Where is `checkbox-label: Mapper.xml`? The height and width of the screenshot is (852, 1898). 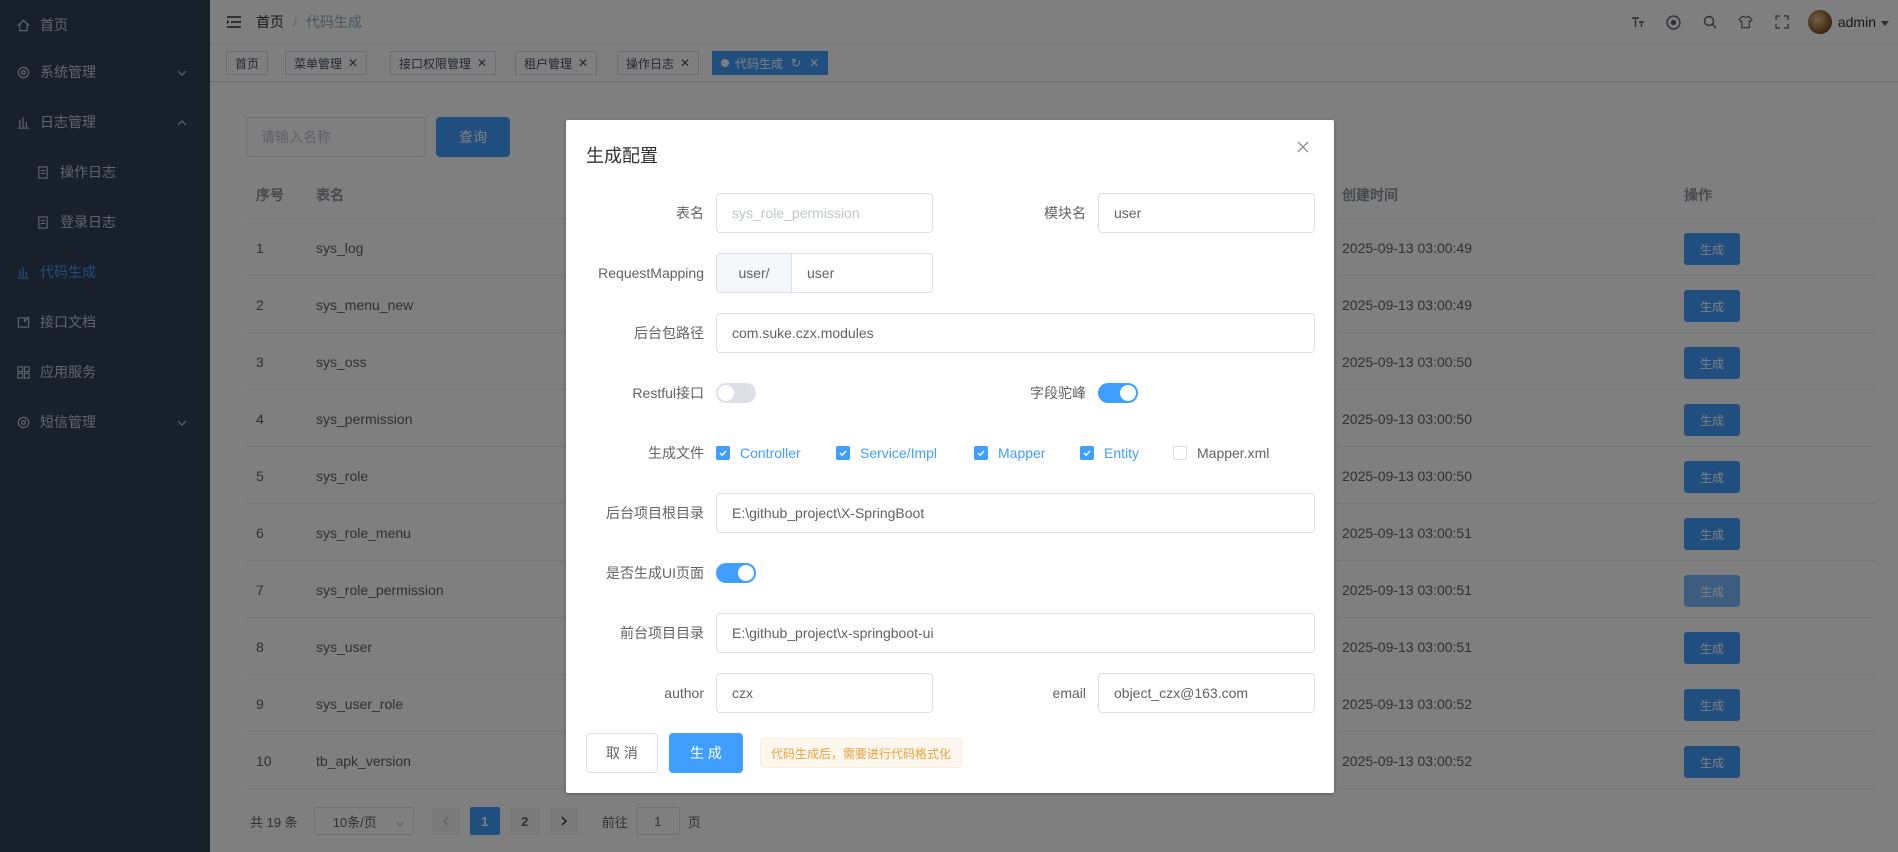
checkbox-label: Mapper.xml is located at coordinates (1233, 453).